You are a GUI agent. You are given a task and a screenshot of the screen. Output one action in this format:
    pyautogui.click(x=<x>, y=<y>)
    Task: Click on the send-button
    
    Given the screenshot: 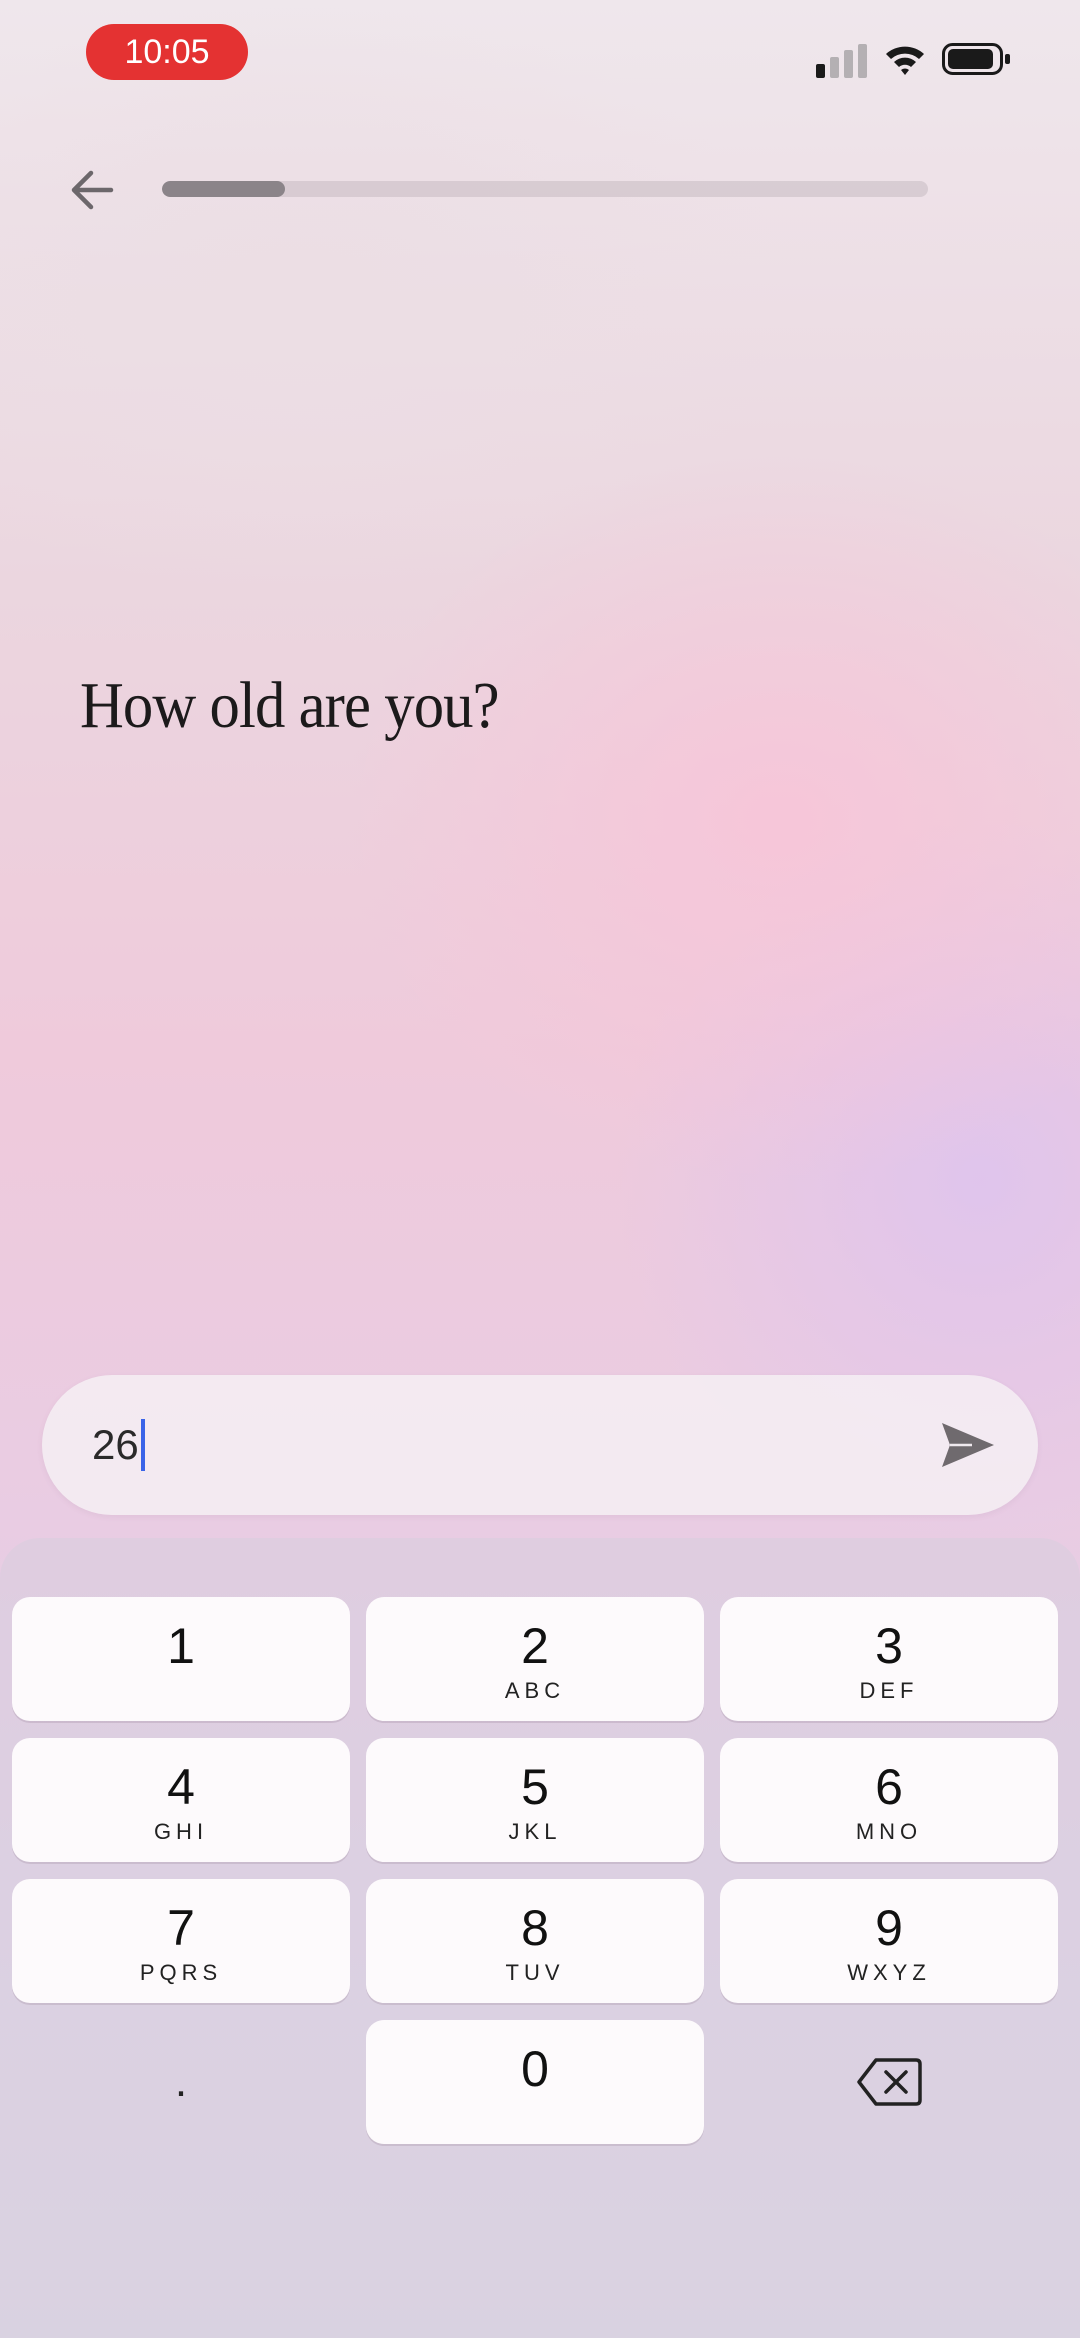 What is the action you would take?
    pyautogui.click(x=968, y=1445)
    